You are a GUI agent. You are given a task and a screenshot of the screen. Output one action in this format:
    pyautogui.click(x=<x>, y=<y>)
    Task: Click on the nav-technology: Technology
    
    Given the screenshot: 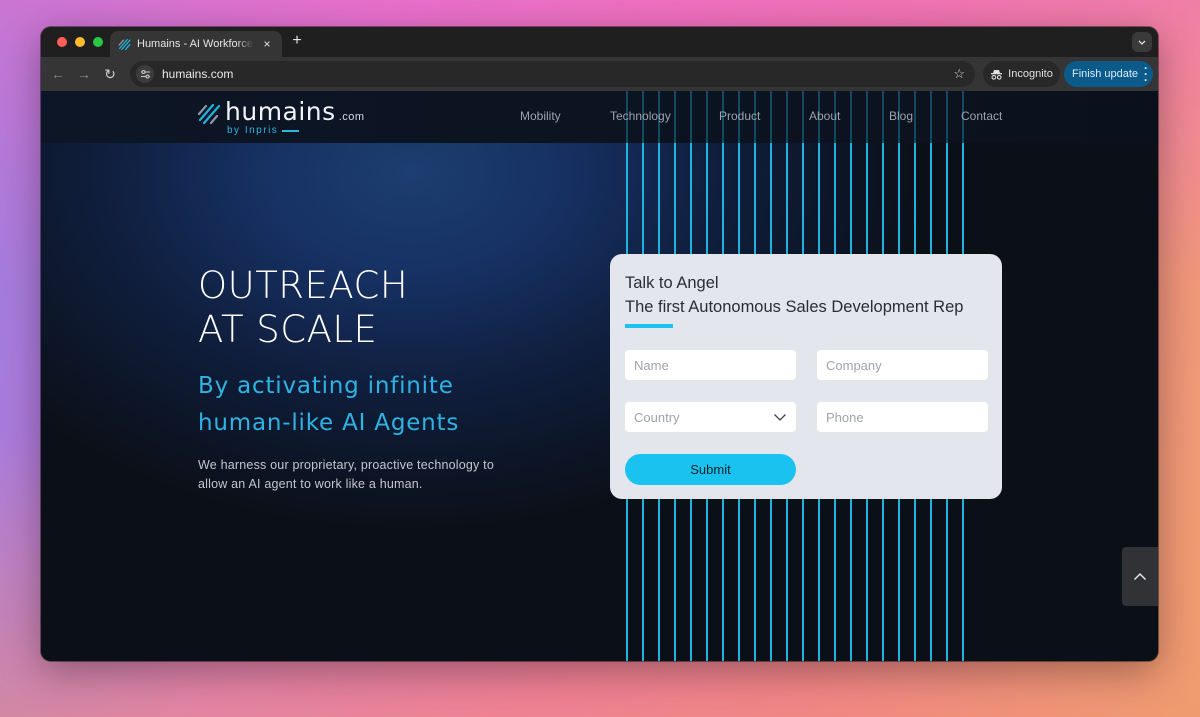 What is the action you would take?
    pyautogui.click(x=640, y=116)
    